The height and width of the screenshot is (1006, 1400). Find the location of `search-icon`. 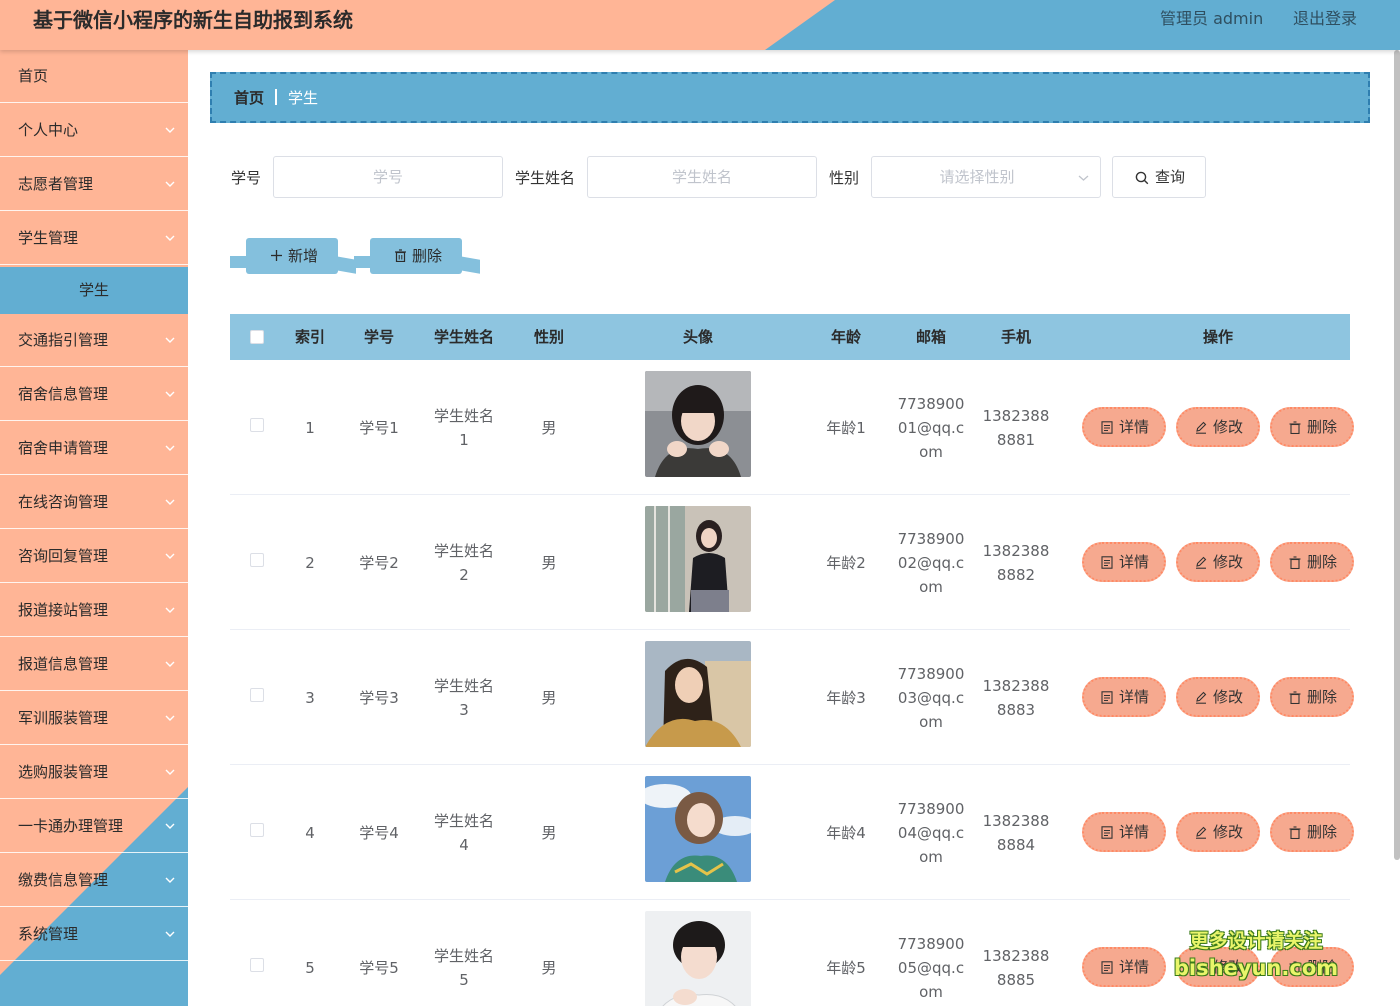

search-icon is located at coordinates (1142, 178).